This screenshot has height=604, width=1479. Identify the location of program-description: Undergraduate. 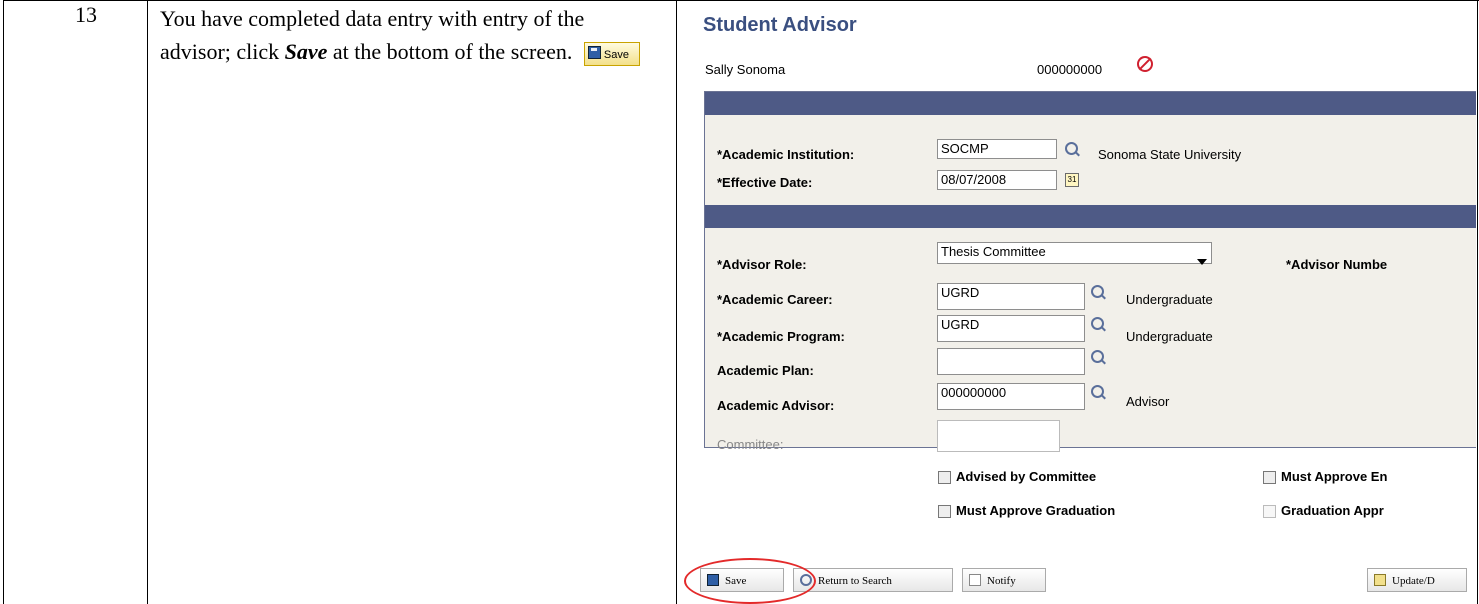
(1169, 336).